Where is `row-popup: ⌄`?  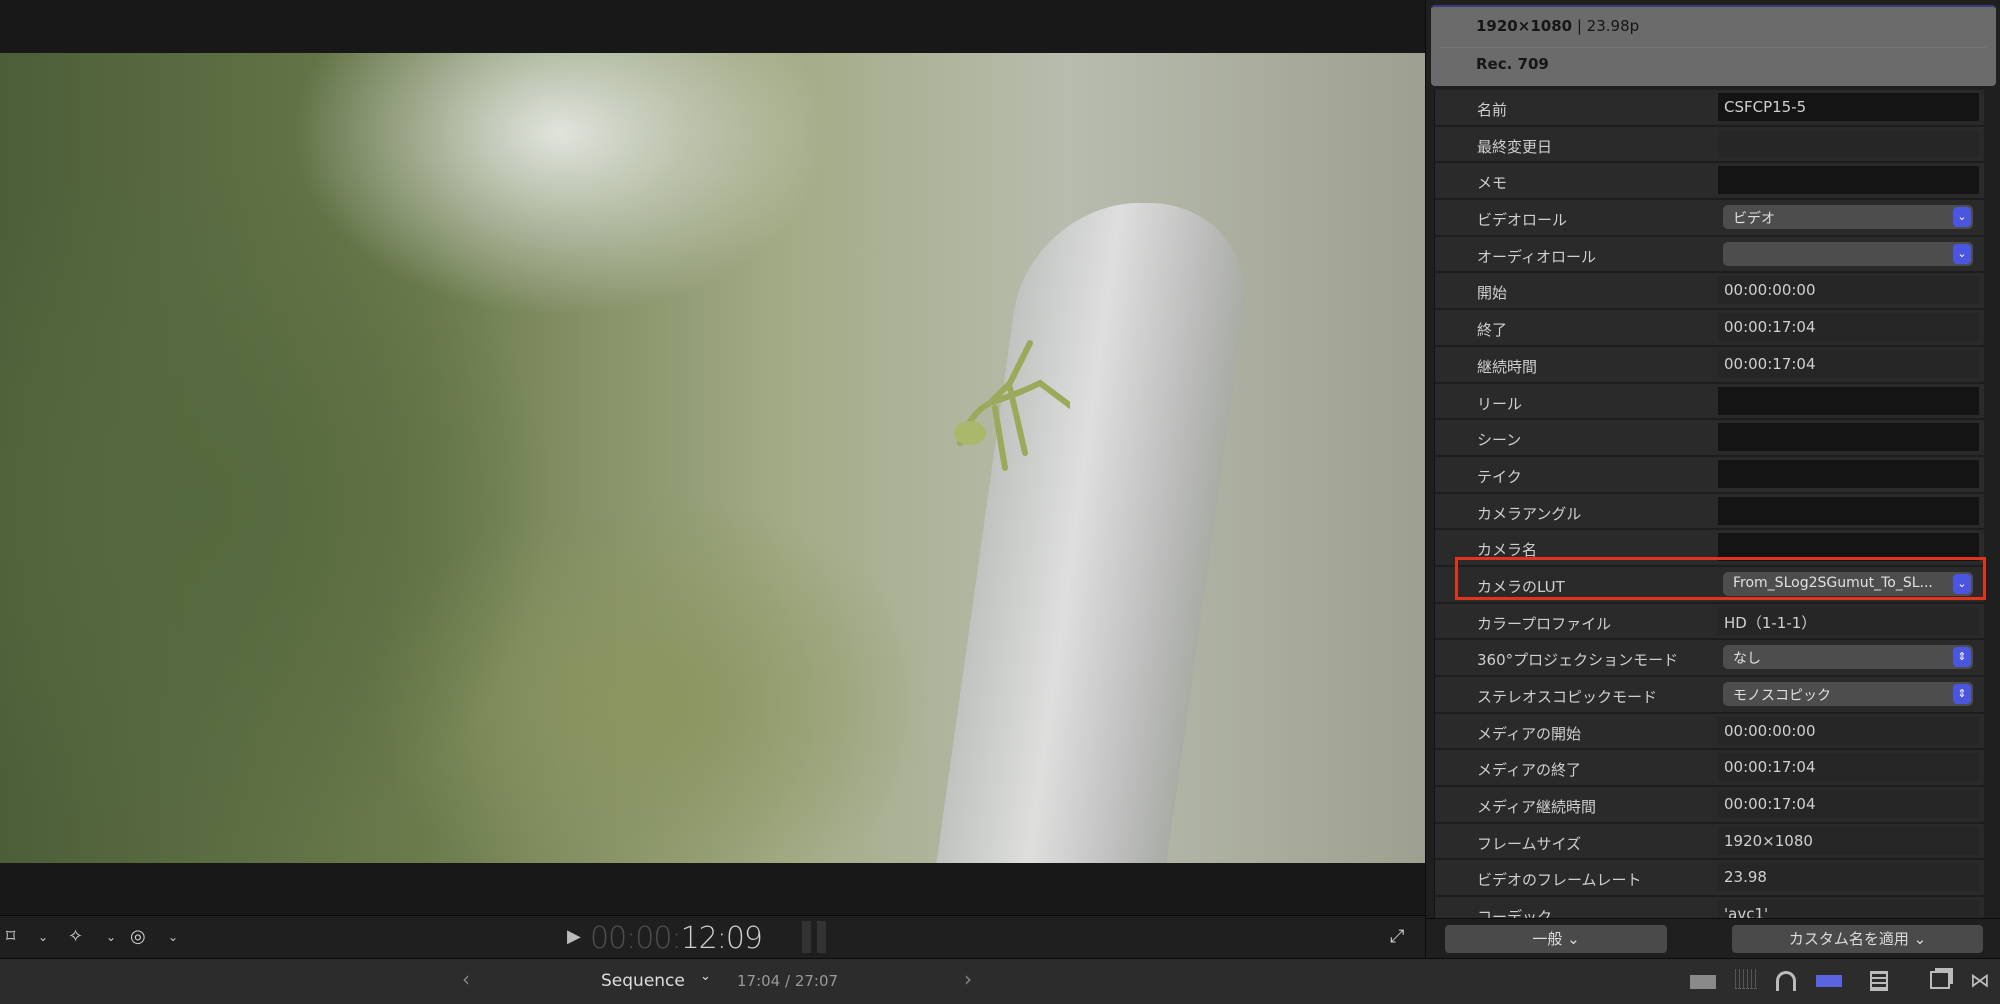
row-popup: ⌄ is located at coordinates (1848, 253).